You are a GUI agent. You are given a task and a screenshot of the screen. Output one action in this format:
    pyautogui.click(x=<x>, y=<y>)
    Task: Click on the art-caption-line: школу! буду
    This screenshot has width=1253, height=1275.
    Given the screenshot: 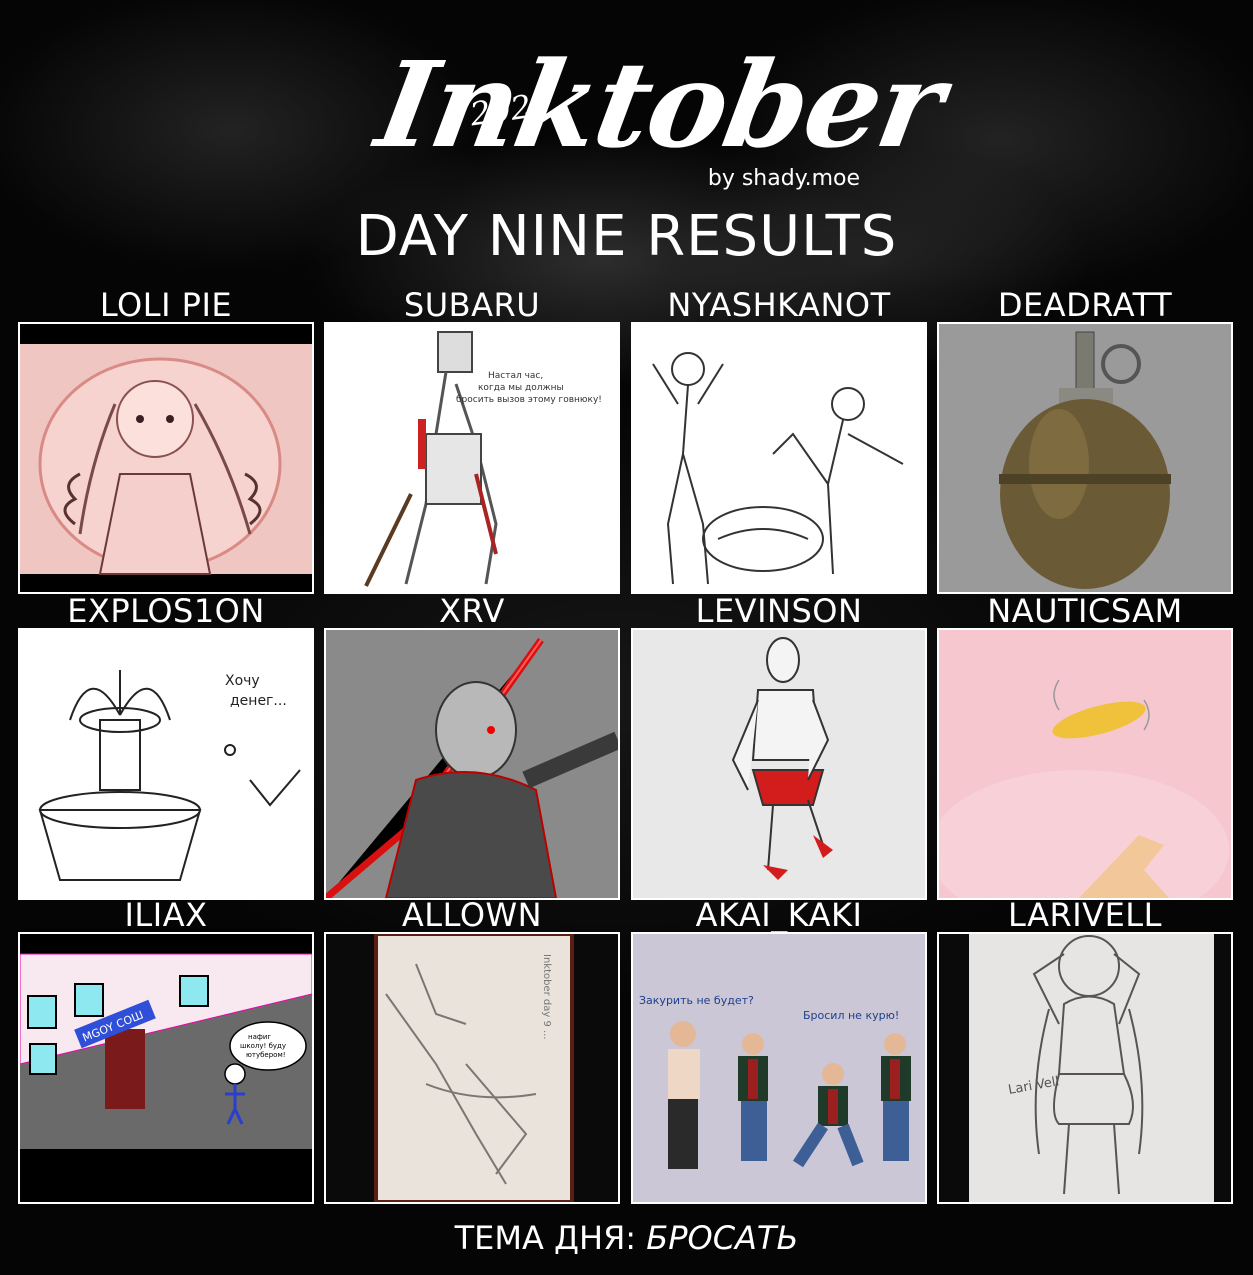 What is the action you would take?
    pyautogui.click(x=263, y=1046)
    